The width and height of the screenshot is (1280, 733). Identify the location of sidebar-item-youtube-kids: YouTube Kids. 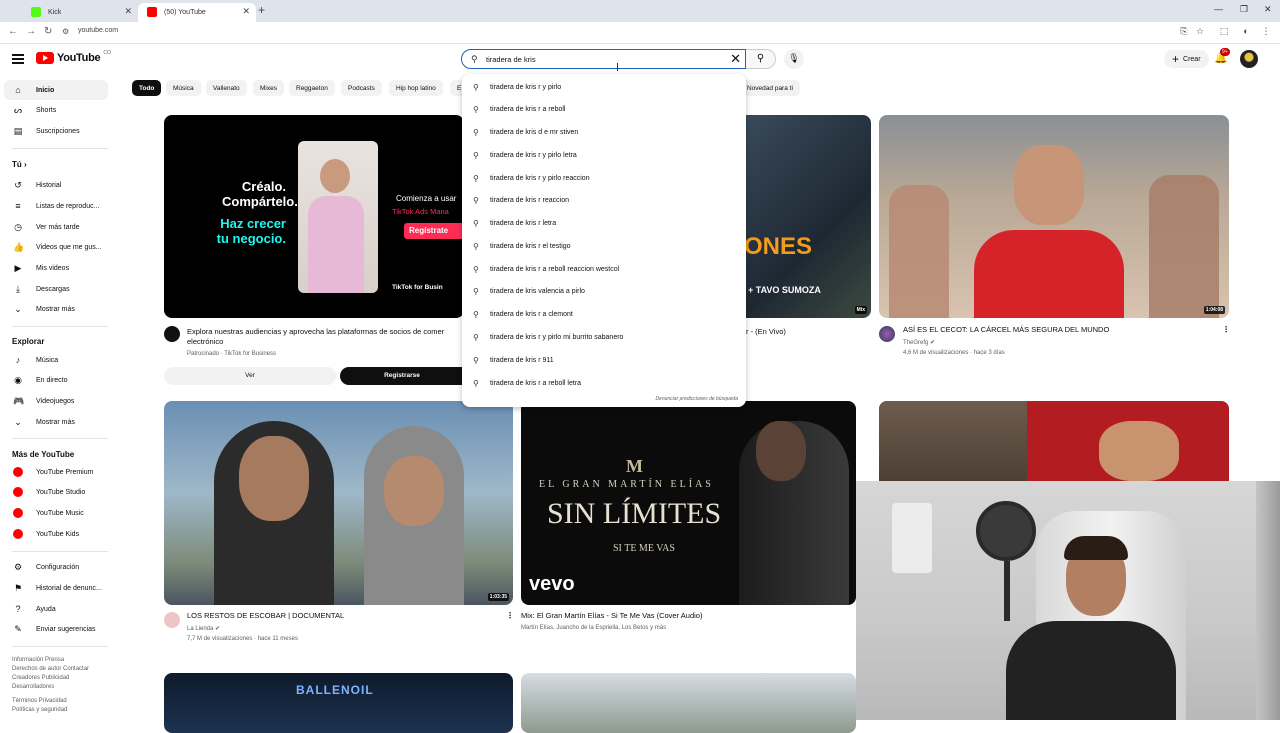
(56, 534).